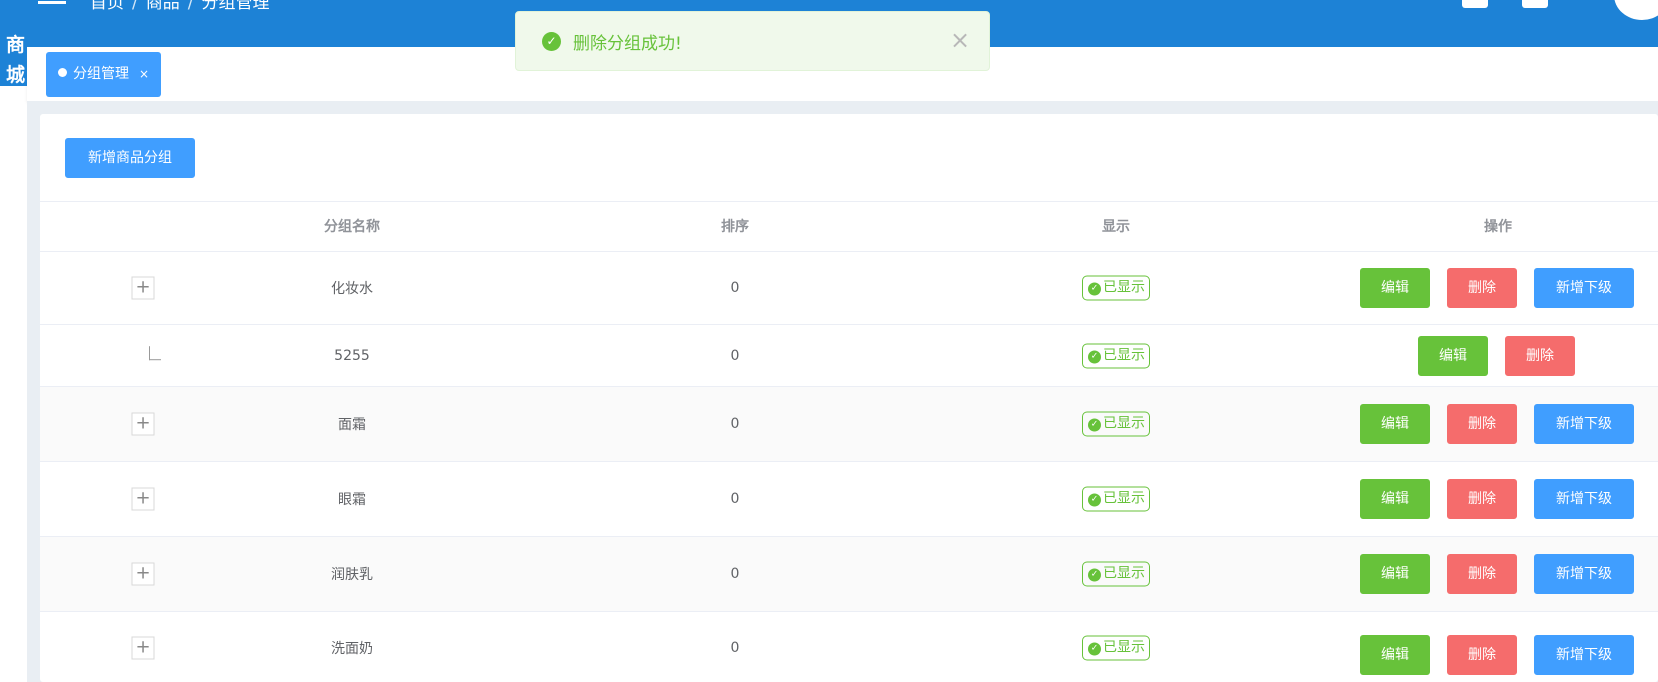 This screenshot has width=1658, height=682. I want to click on tree-branch-icon, so click(155, 352).